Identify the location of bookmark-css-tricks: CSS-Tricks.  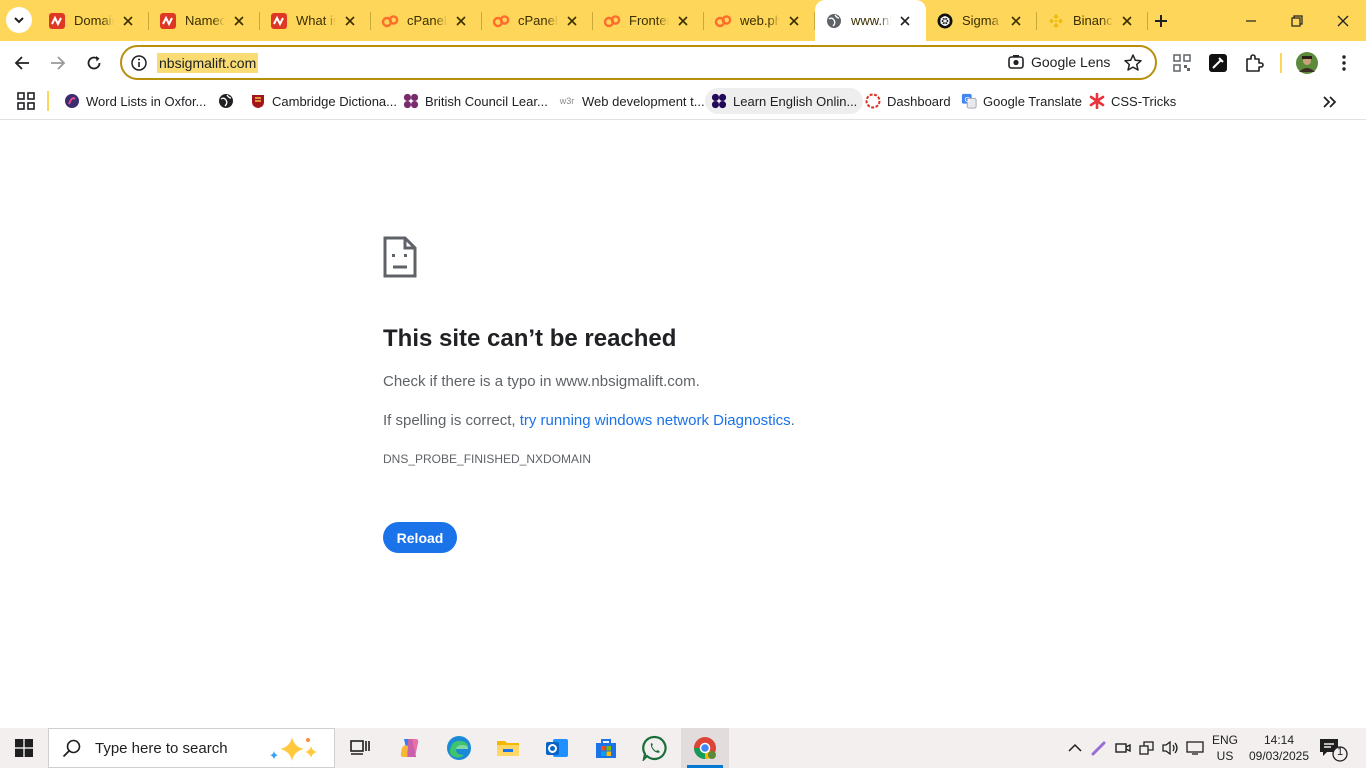
(1132, 101).